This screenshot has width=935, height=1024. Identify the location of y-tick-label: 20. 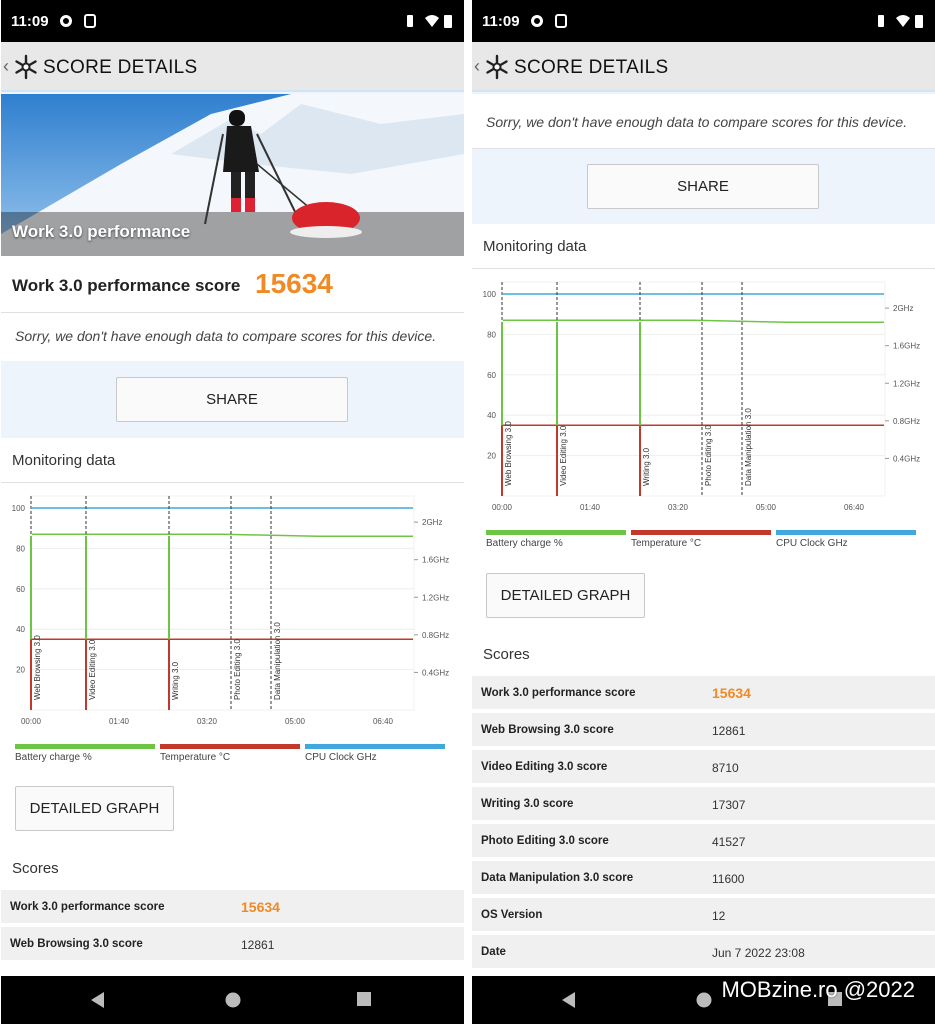
(491, 456).